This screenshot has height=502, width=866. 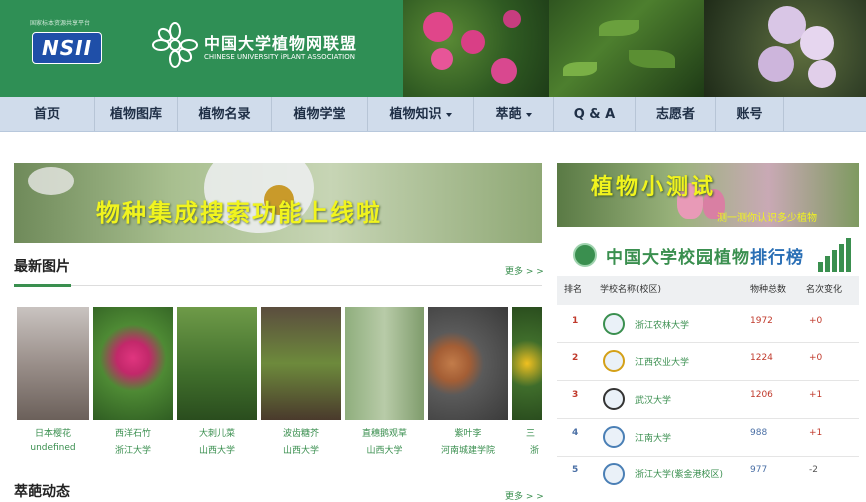 What do you see at coordinates (301, 432) in the screenshot?
I see `thumb-name: 波齿糖芥` at bounding box center [301, 432].